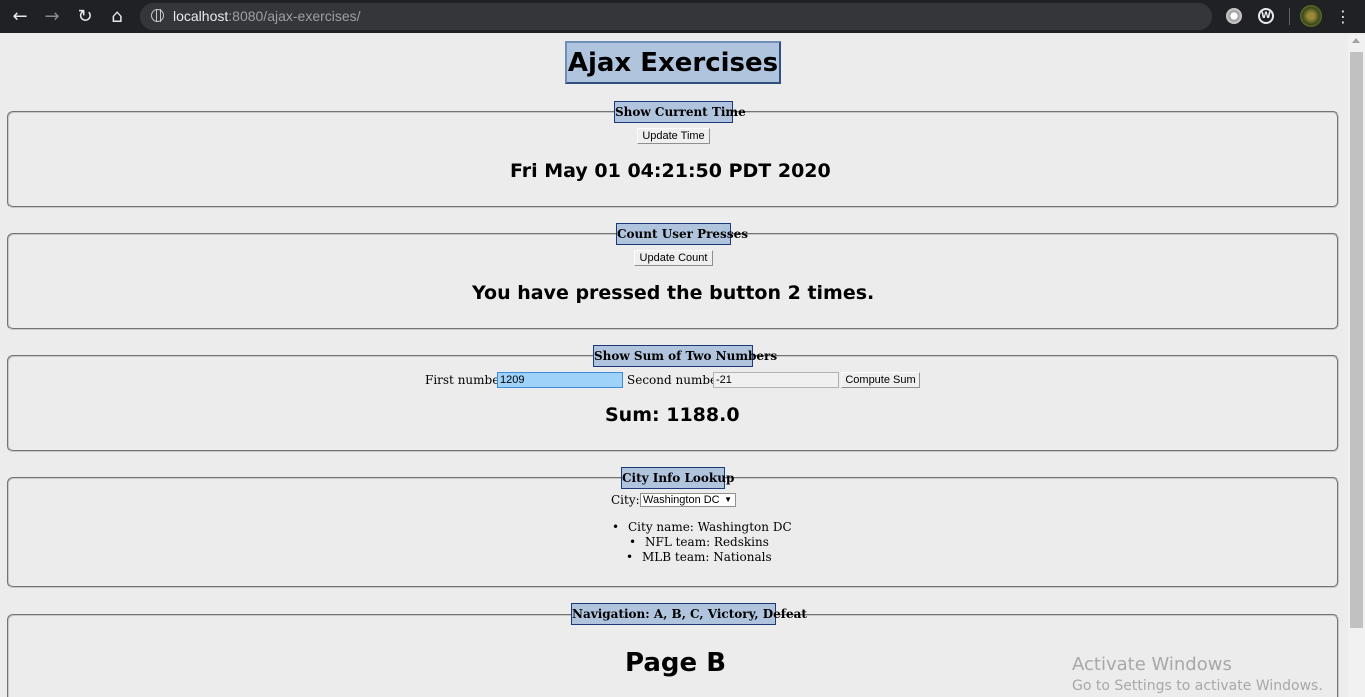 Image resolution: width=1365 pixels, height=697 pixels. Describe the element at coordinates (1197, 686) in the screenshot. I see `activation-watermark-text: Go to Settings to activate Windows.` at that location.